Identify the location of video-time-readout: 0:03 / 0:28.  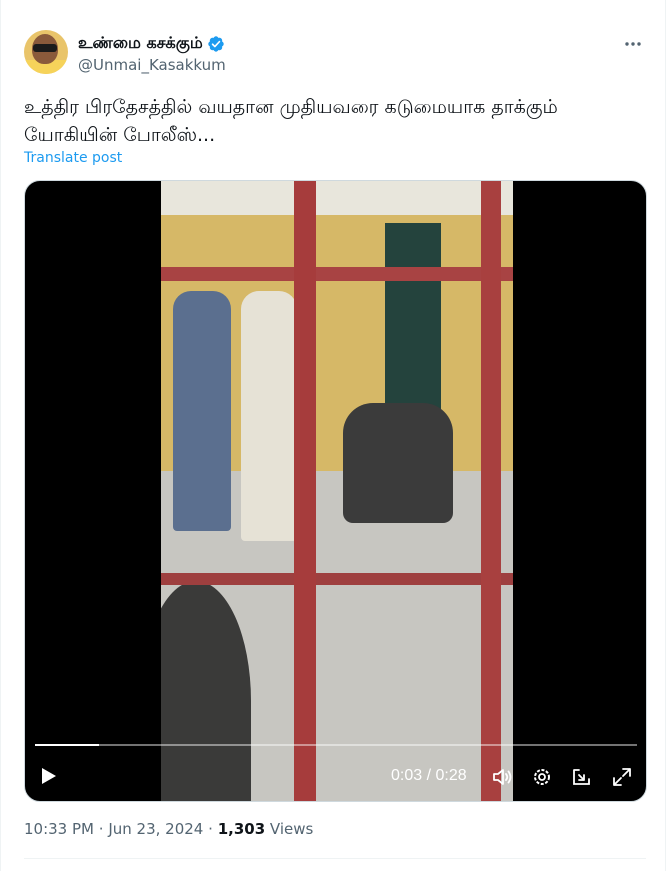
(429, 776).